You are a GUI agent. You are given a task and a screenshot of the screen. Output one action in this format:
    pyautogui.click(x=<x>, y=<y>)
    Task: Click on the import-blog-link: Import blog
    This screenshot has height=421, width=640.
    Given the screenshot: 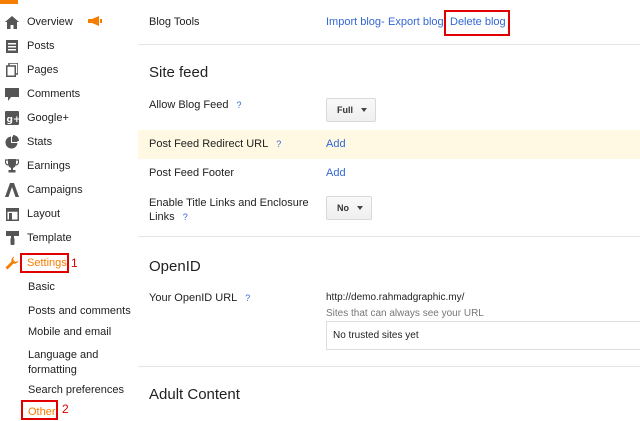 What is the action you would take?
    pyautogui.click(x=353, y=22)
    